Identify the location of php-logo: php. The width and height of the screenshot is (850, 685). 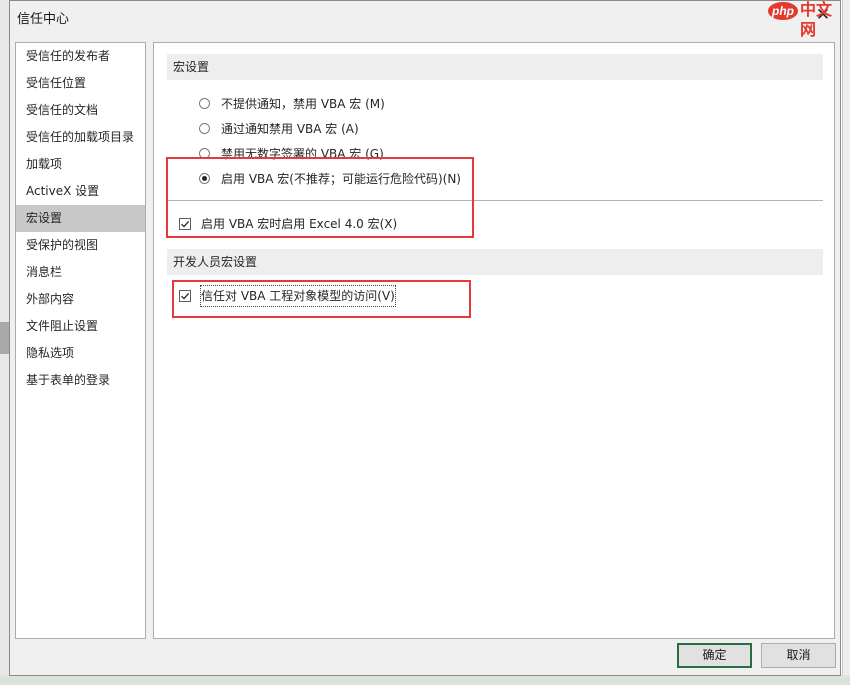
(783, 11).